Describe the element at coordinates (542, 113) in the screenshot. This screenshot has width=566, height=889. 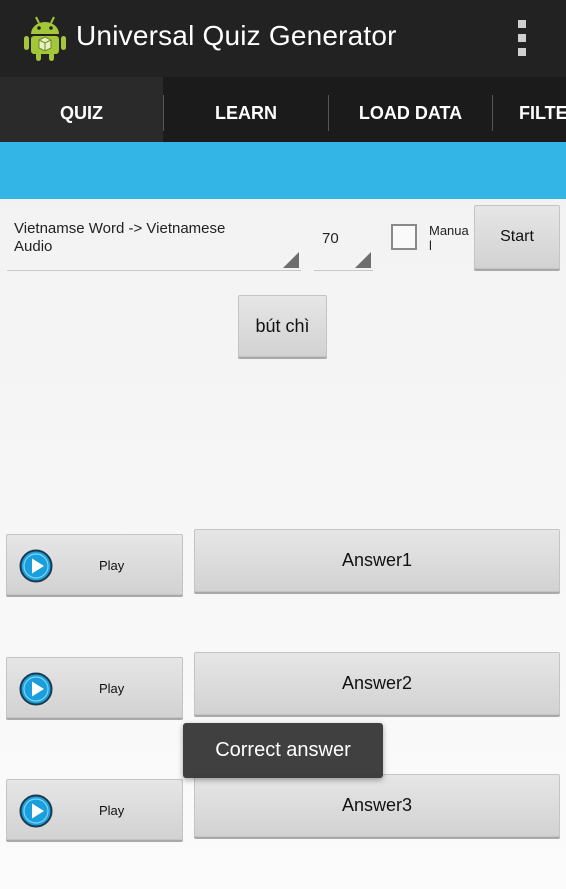
I see `tab-filter: FILTE` at that location.